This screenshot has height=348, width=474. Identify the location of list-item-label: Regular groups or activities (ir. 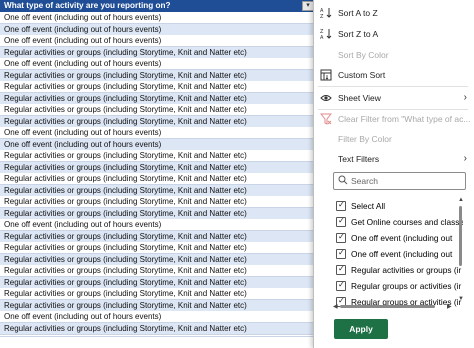
(406, 286).